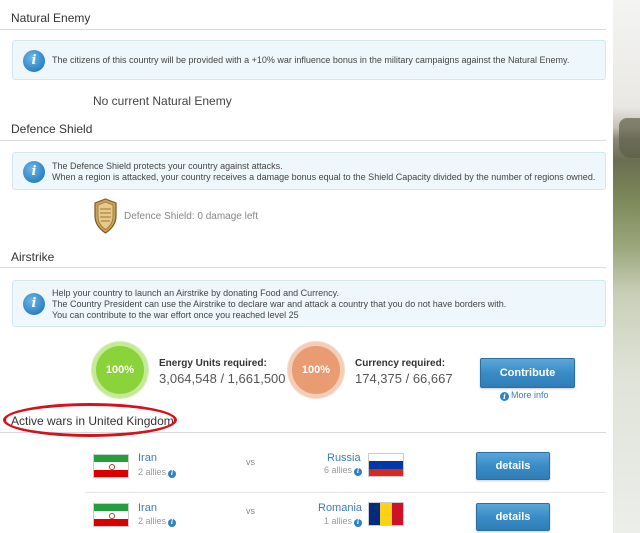  Describe the element at coordinates (338, 470) in the screenshot. I see `defender-allies-count: 6 allies` at that location.